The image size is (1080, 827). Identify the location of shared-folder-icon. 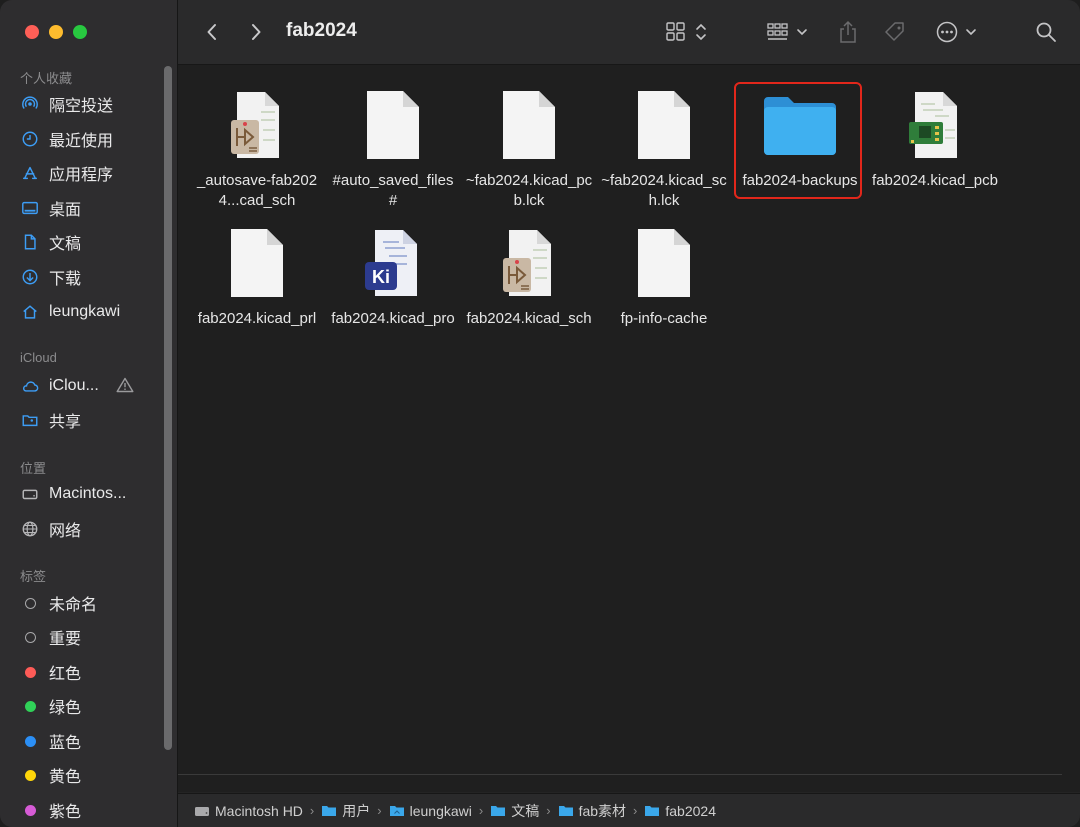
(30, 420).